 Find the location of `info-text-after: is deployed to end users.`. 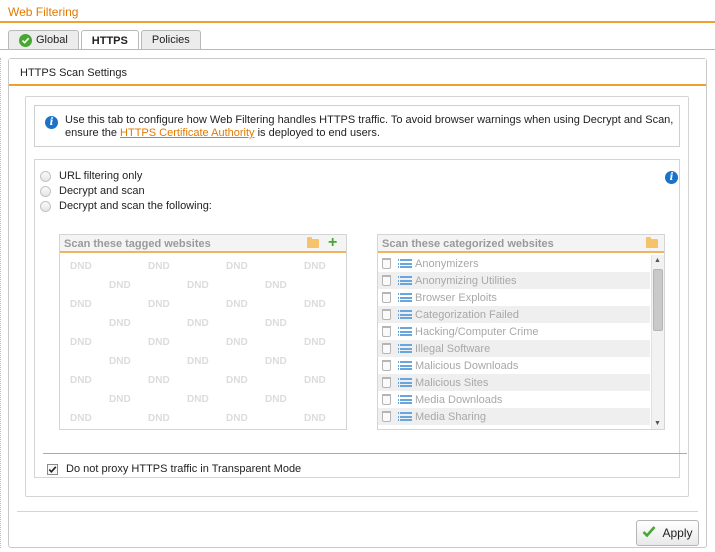

info-text-after: is deployed to end users. is located at coordinates (317, 133).